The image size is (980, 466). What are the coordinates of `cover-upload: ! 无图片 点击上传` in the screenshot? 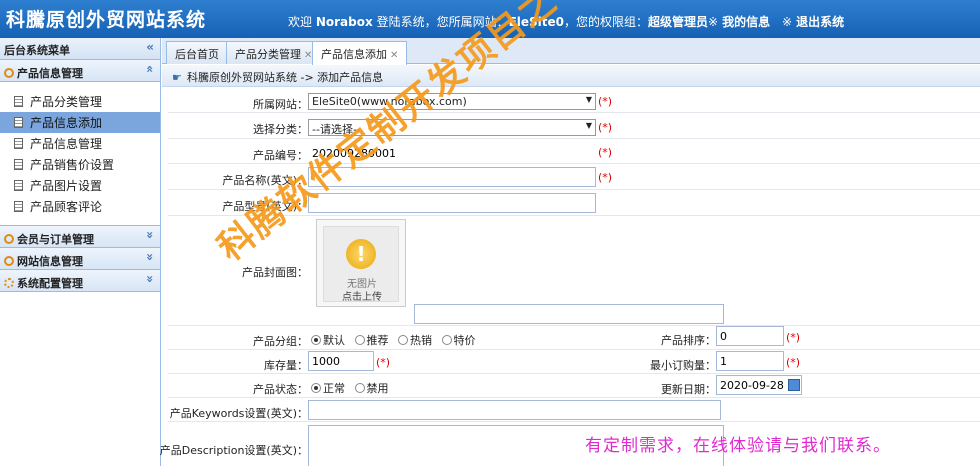 It's located at (361, 263).